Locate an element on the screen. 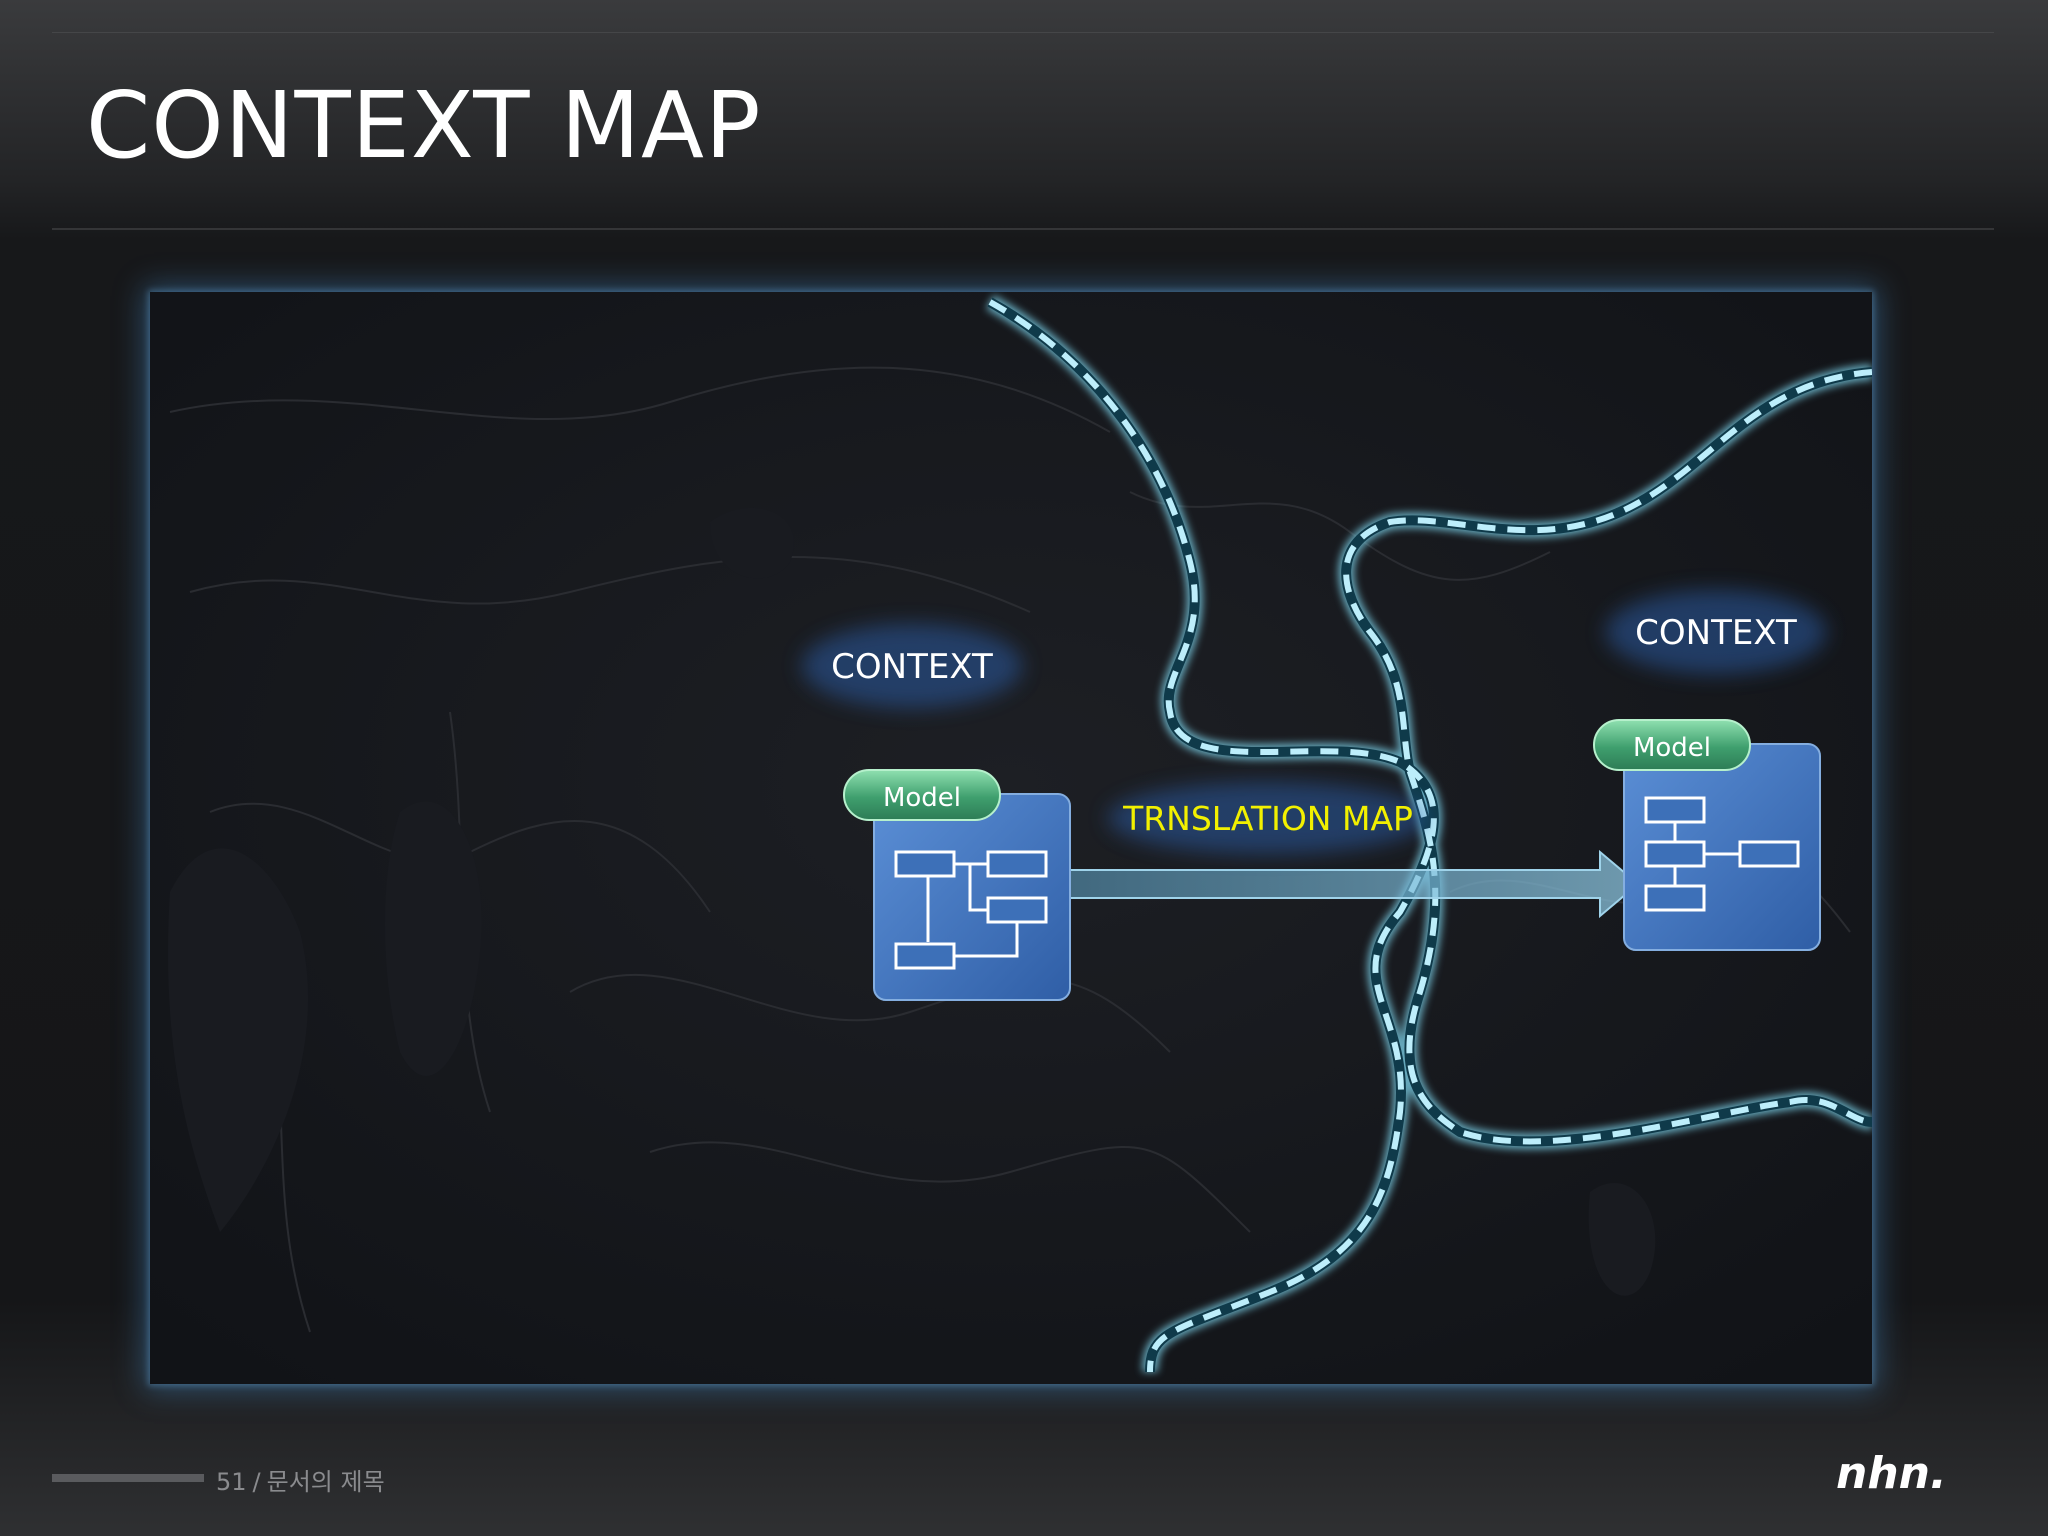 Image resolution: width=2048 pixels, height=1536 pixels. left-context-label-group: CONTEXT is located at coordinates (912, 666).